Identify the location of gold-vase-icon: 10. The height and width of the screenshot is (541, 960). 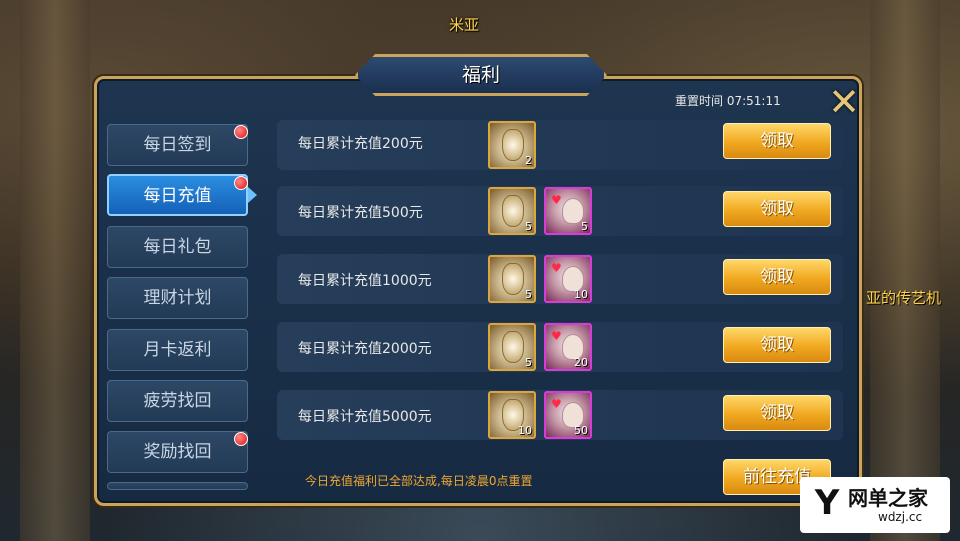
(512, 415).